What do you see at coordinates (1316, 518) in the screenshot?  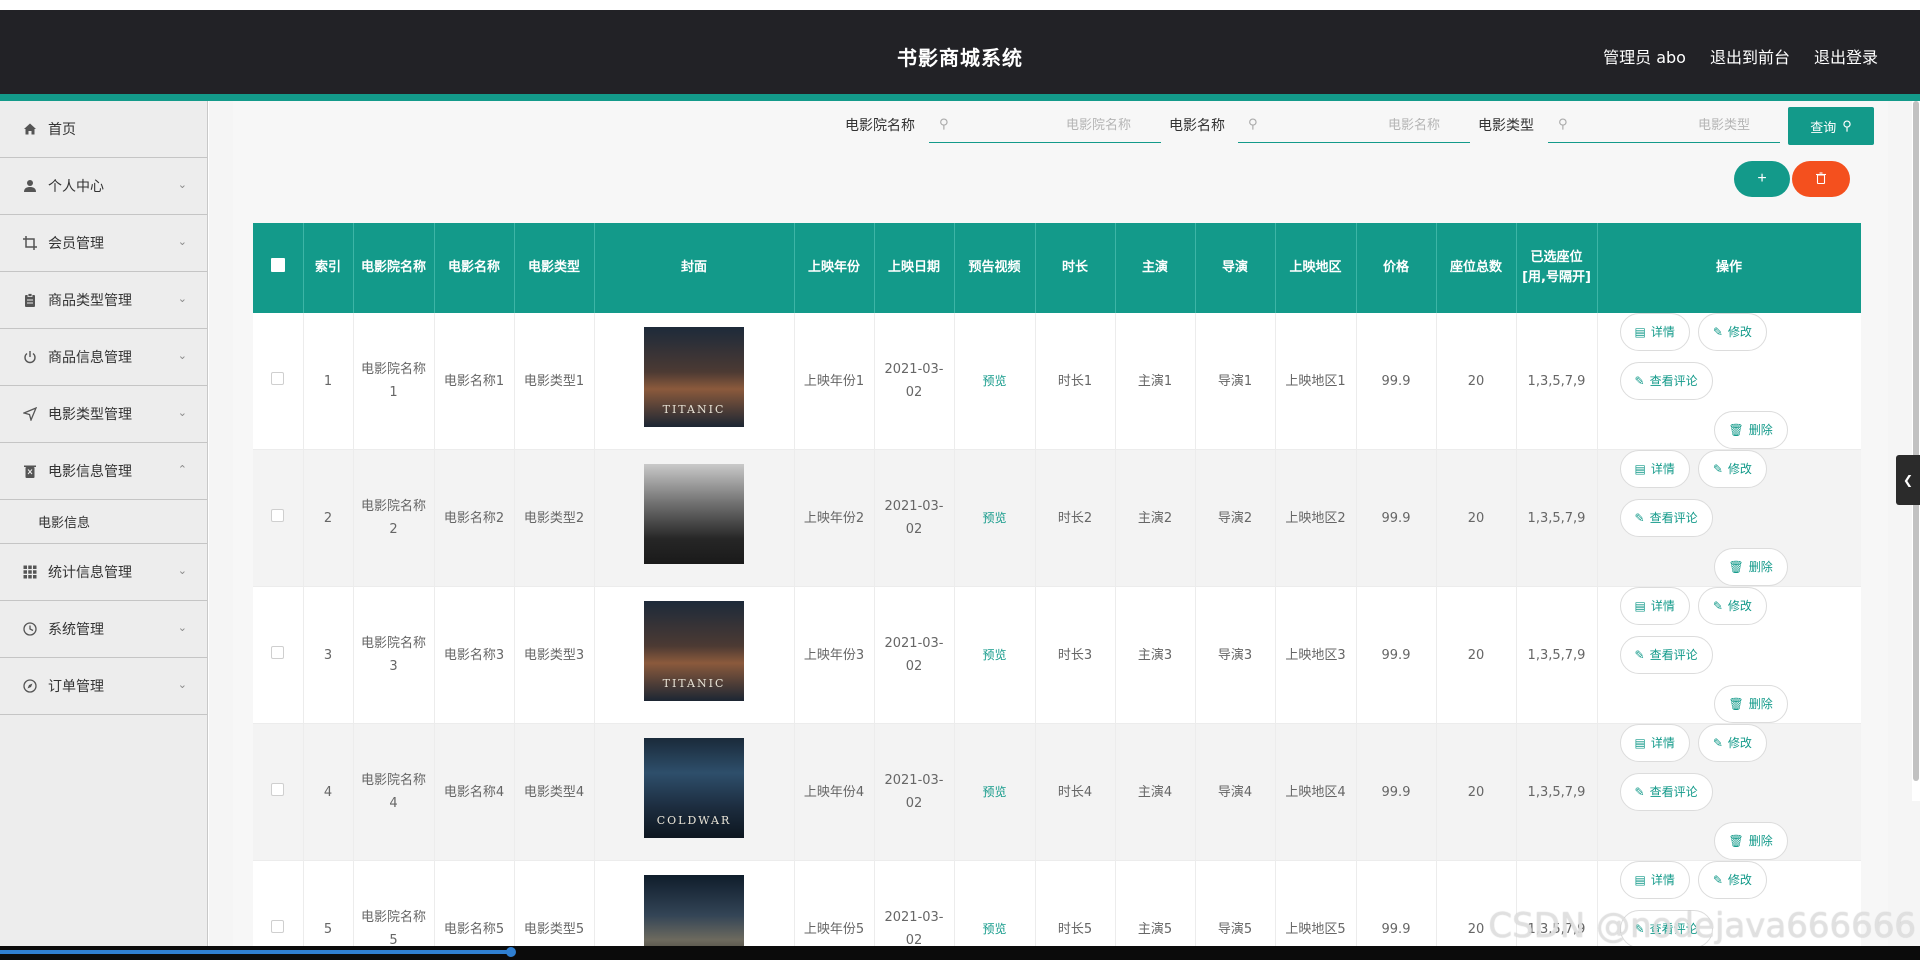 I see `region-cell: 上映地区2` at bounding box center [1316, 518].